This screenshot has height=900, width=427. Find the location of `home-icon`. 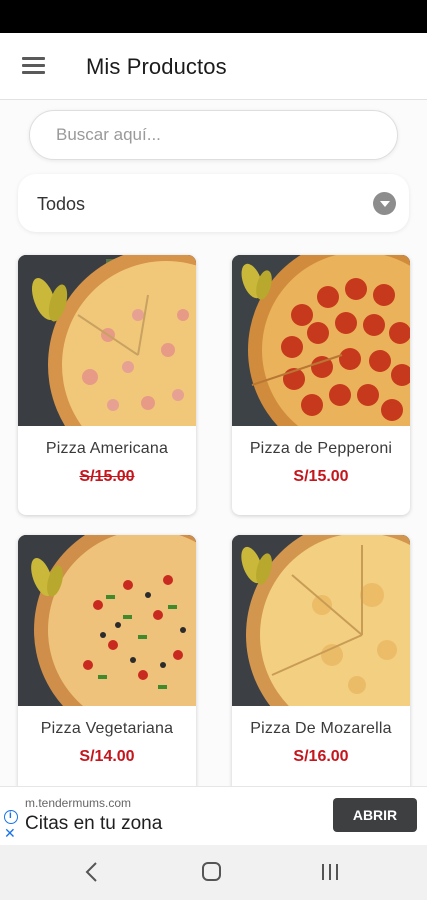

home-icon is located at coordinates (212, 872).